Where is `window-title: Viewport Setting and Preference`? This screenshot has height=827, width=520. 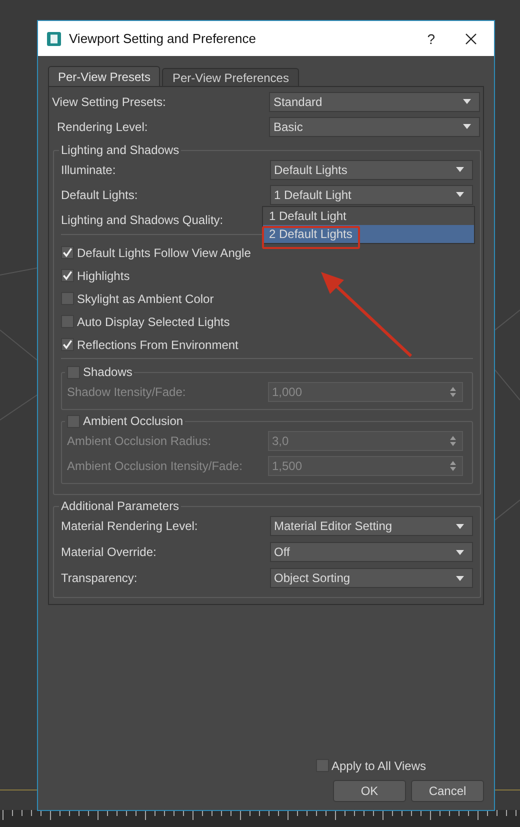
window-title: Viewport Setting and Preference is located at coordinates (163, 38).